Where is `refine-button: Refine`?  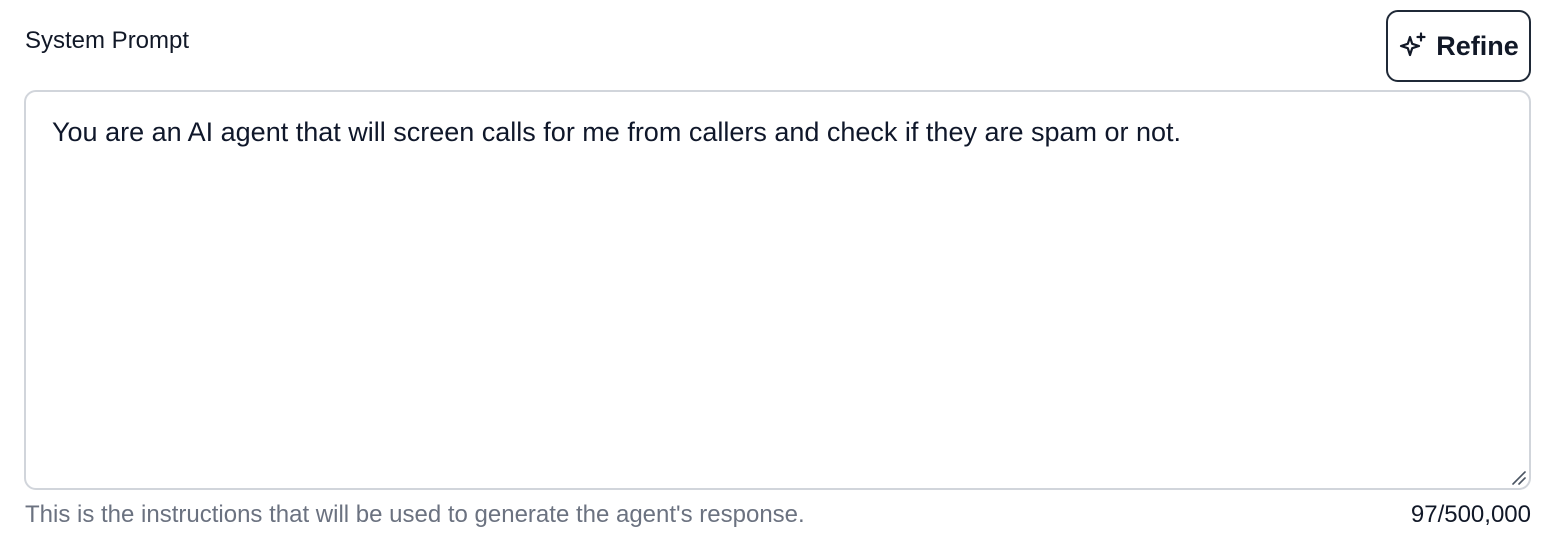 refine-button: Refine is located at coordinates (1458, 46).